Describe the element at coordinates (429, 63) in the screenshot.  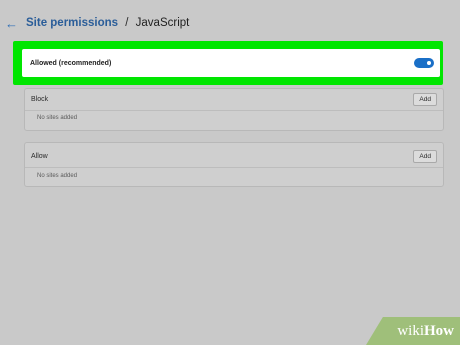
I see `toggle-knob` at that location.